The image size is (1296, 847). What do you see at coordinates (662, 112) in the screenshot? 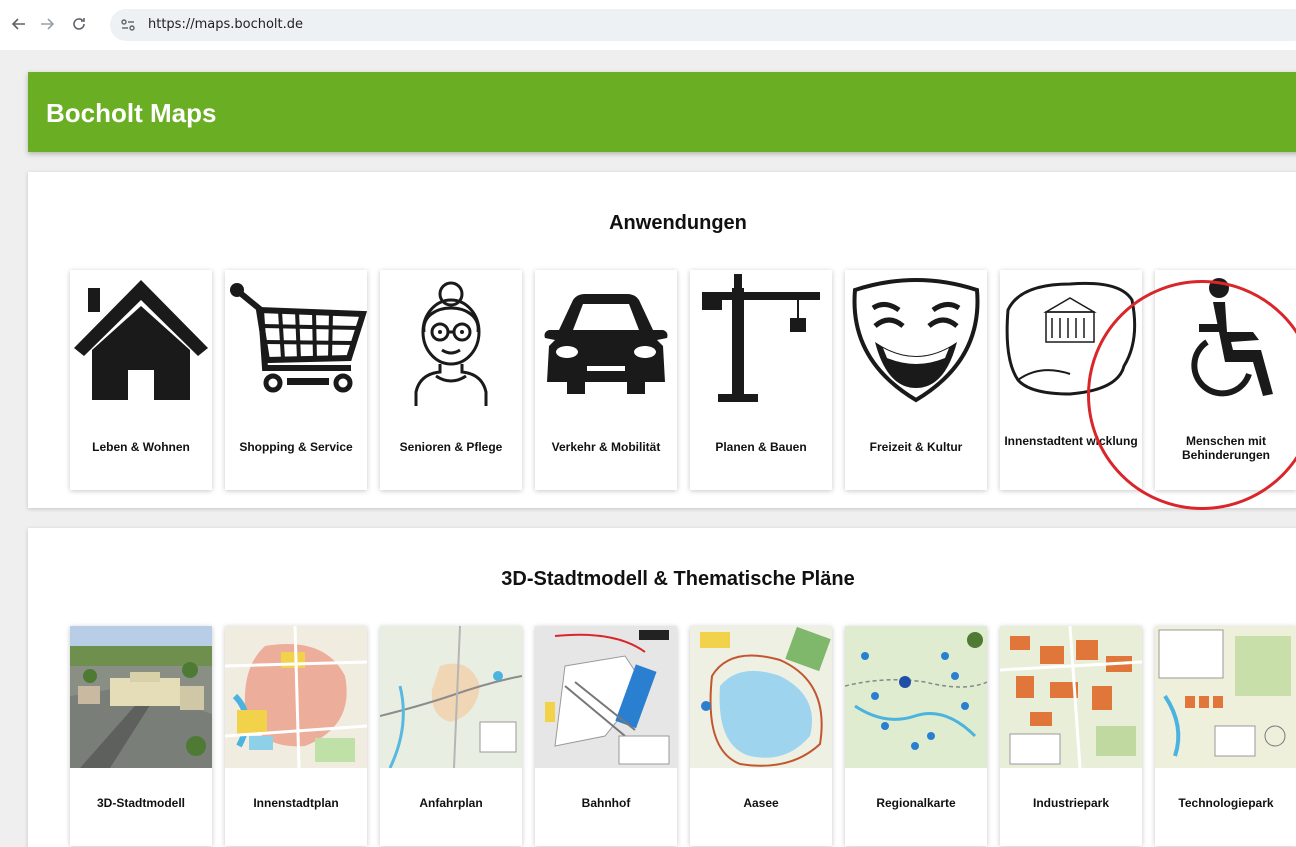
I see `app-header: Bocholt Maps` at bounding box center [662, 112].